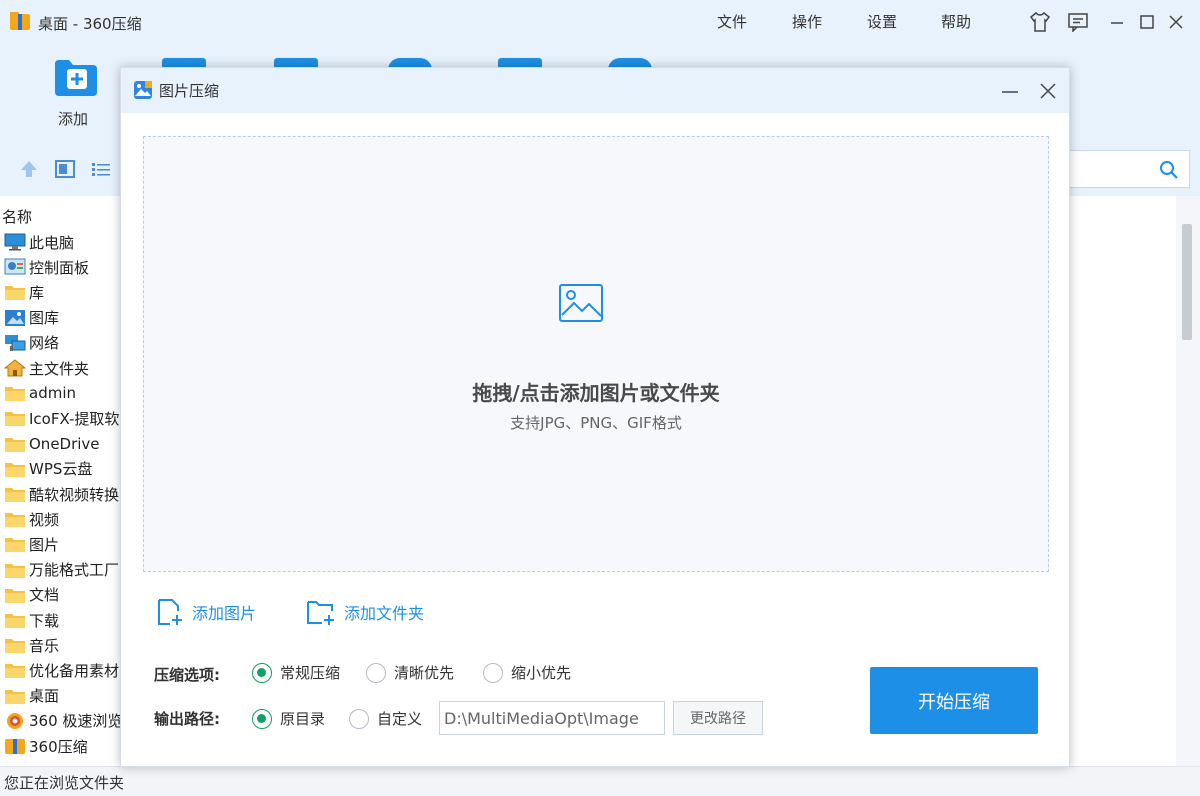 Image resolution: width=1200 pixels, height=796 pixels. What do you see at coordinates (64, 645) in the screenshot?
I see `list-item: 音乐` at bounding box center [64, 645].